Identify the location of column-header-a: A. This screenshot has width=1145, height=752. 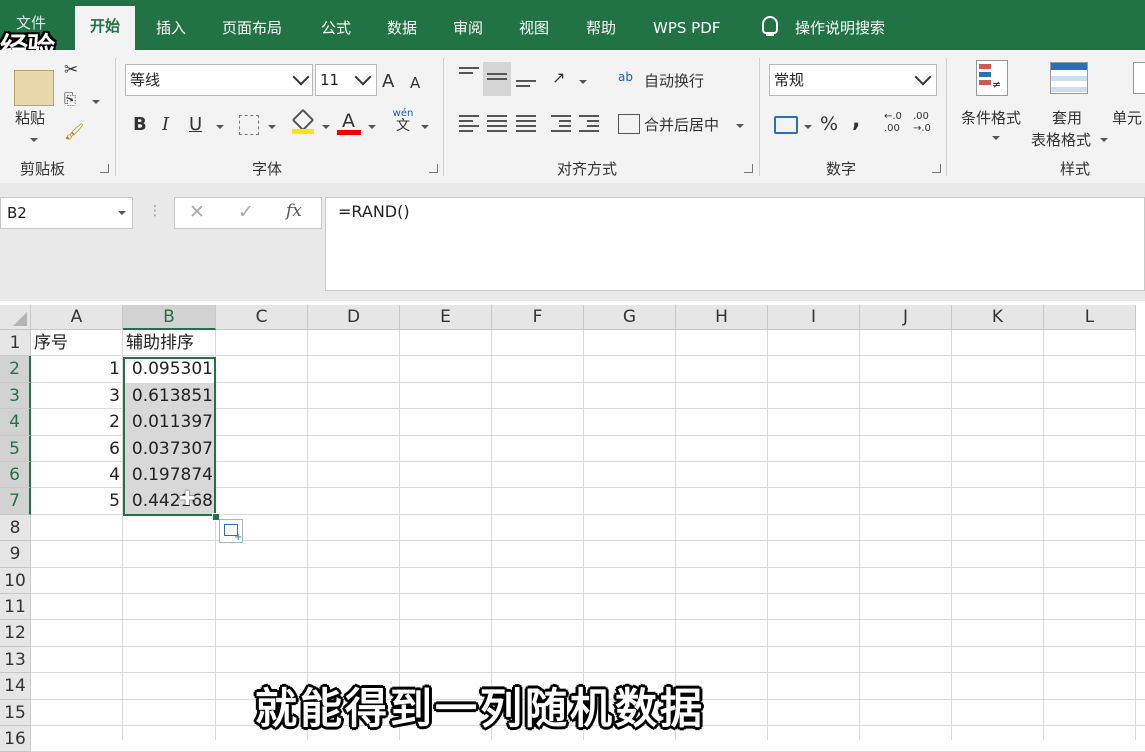
(77, 317).